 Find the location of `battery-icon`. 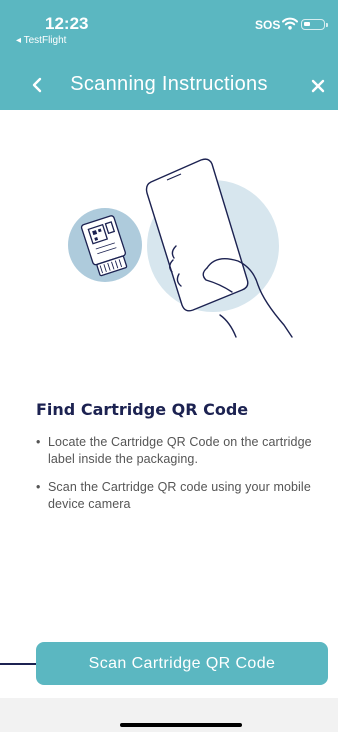

battery-icon is located at coordinates (314, 24).